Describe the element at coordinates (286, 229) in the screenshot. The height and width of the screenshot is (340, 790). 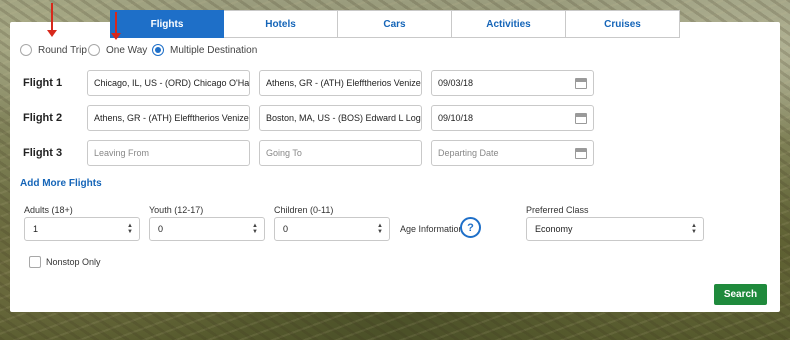
I see `children-value: 0` at that location.